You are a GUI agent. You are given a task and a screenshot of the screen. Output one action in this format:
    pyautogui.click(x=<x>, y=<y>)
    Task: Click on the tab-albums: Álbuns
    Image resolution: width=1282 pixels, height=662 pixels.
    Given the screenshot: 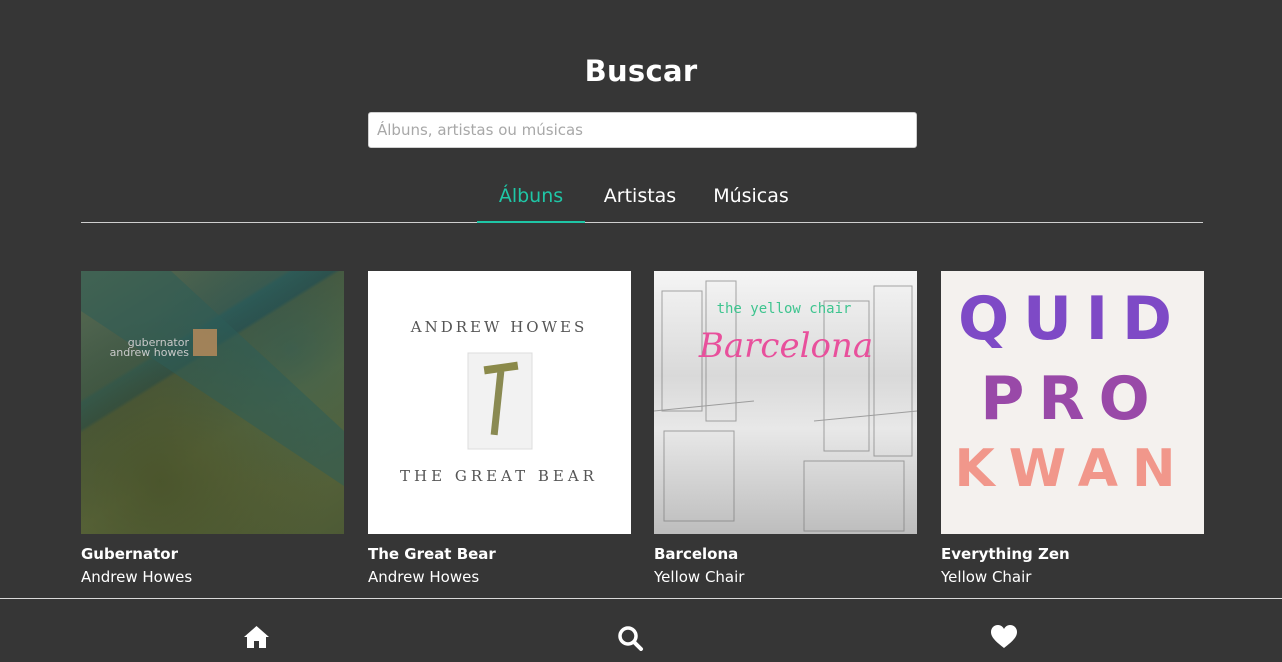 What is the action you would take?
    pyautogui.click(x=531, y=197)
    